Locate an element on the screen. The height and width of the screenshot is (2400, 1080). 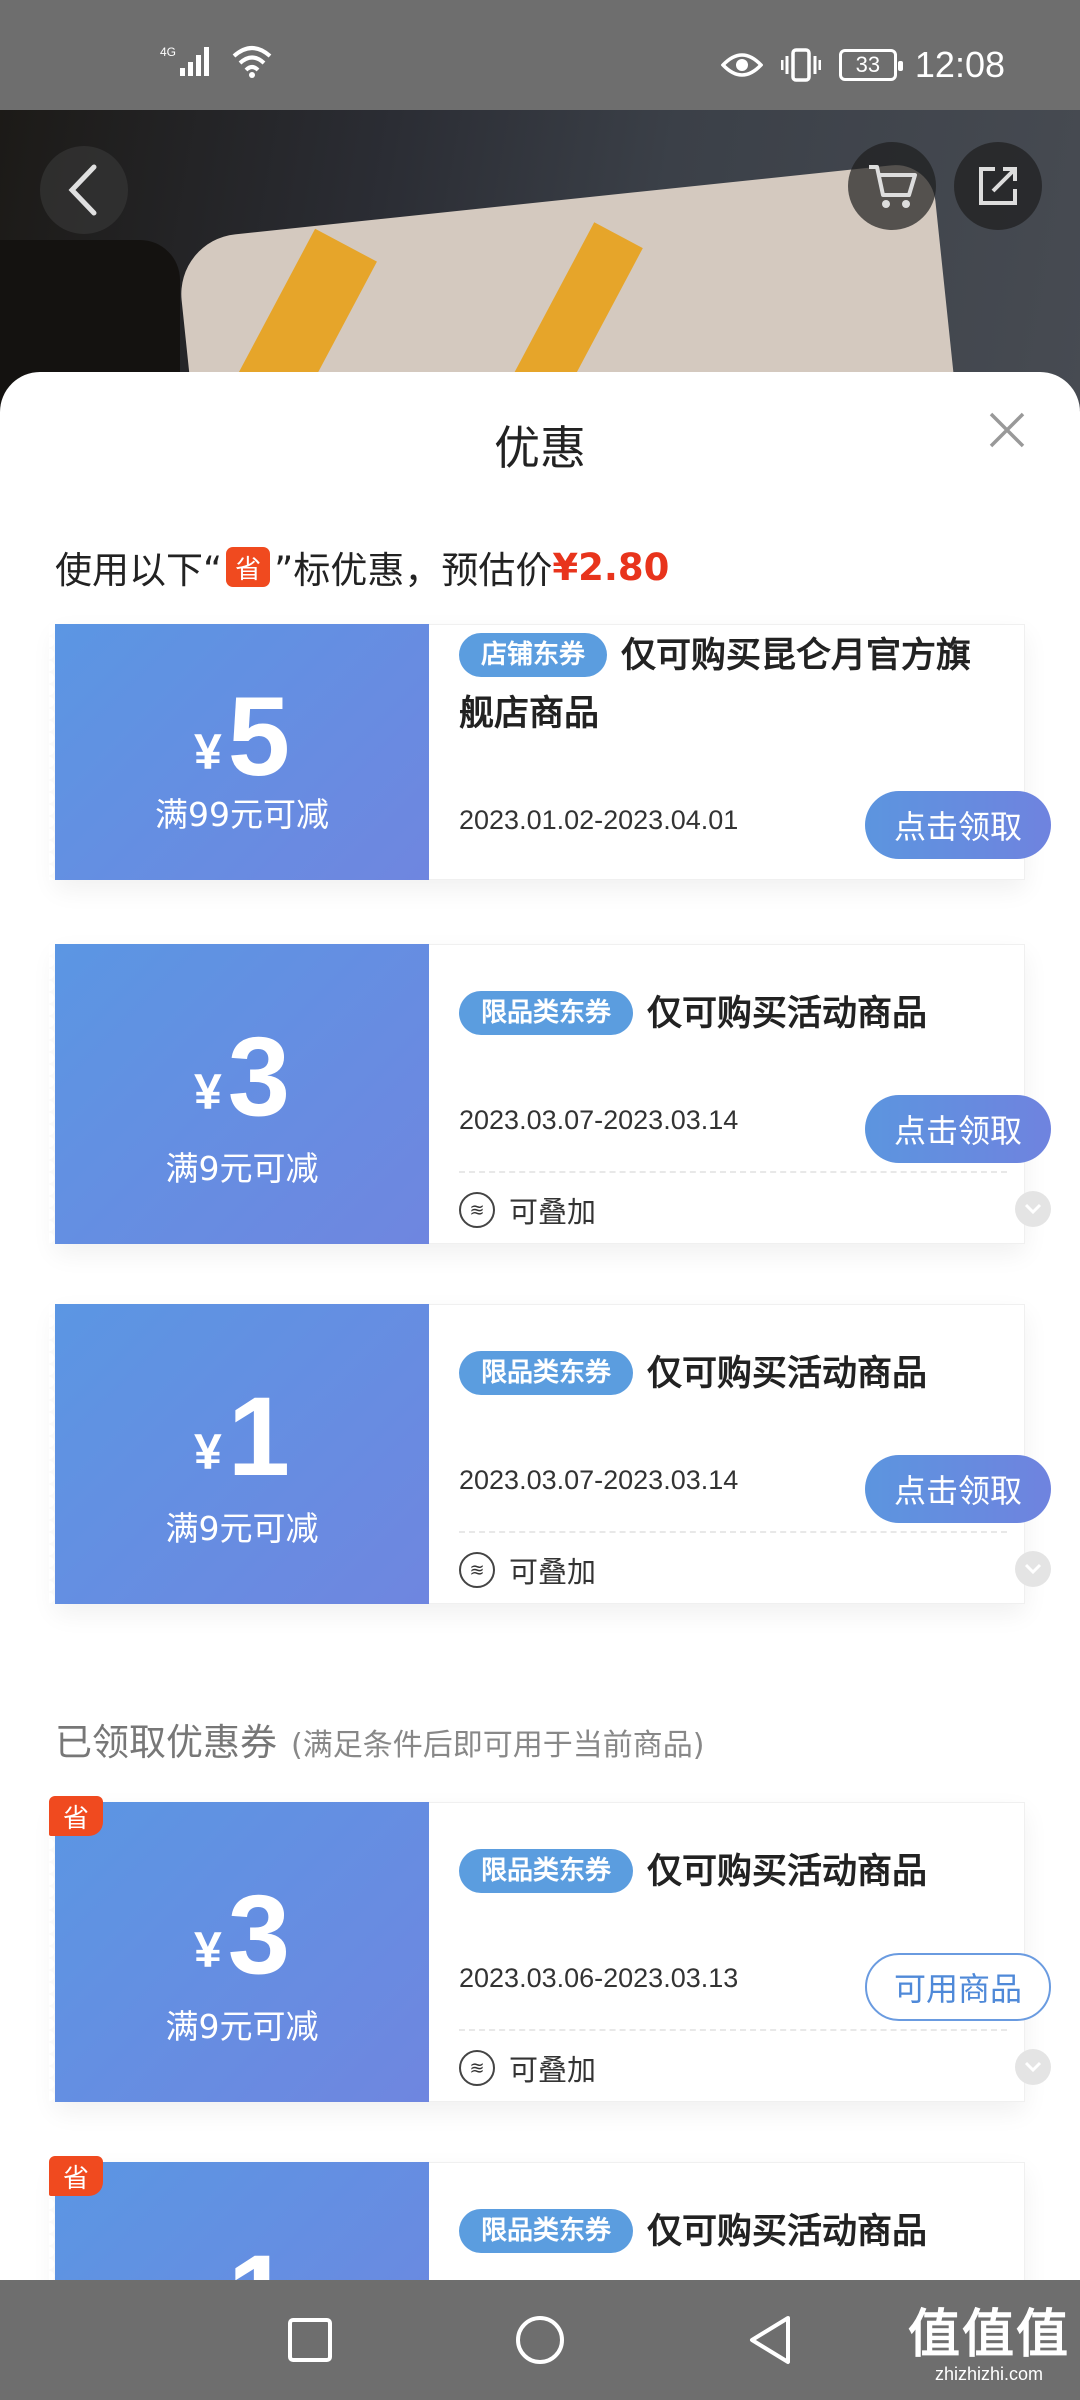
claimed-title: 已领取优惠券 is located at coordinates (166, 1742).